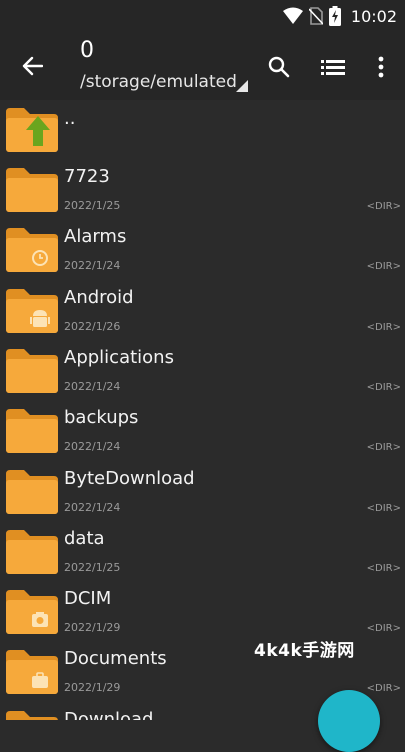 This screenshot has width=405, height=752. Describe the element at coordinates (202, 612) in the screenshot. I see `folder-row: DCIM 2022/1/29 <DIR>` at that location.